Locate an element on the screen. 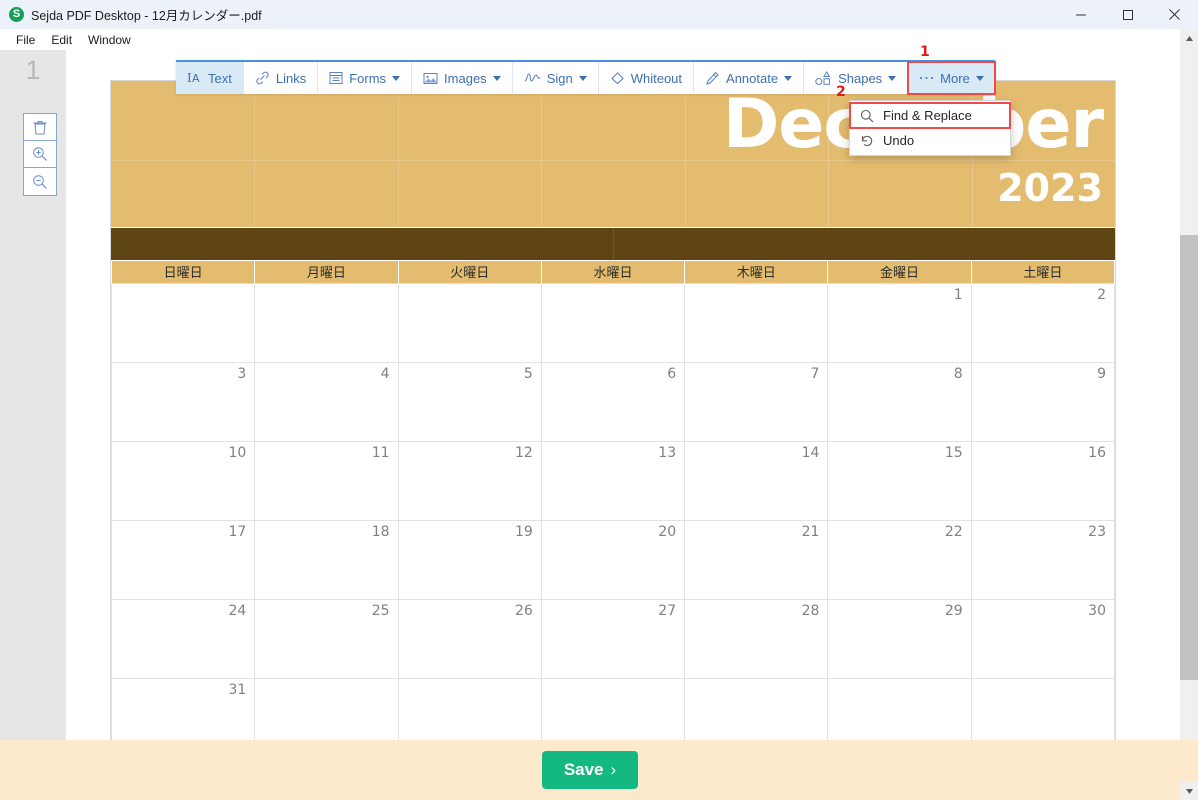 Image resolution: width=1198 pixels, height=800 pixels. scrollbar-thumb is located at coordinates (1189, 457).